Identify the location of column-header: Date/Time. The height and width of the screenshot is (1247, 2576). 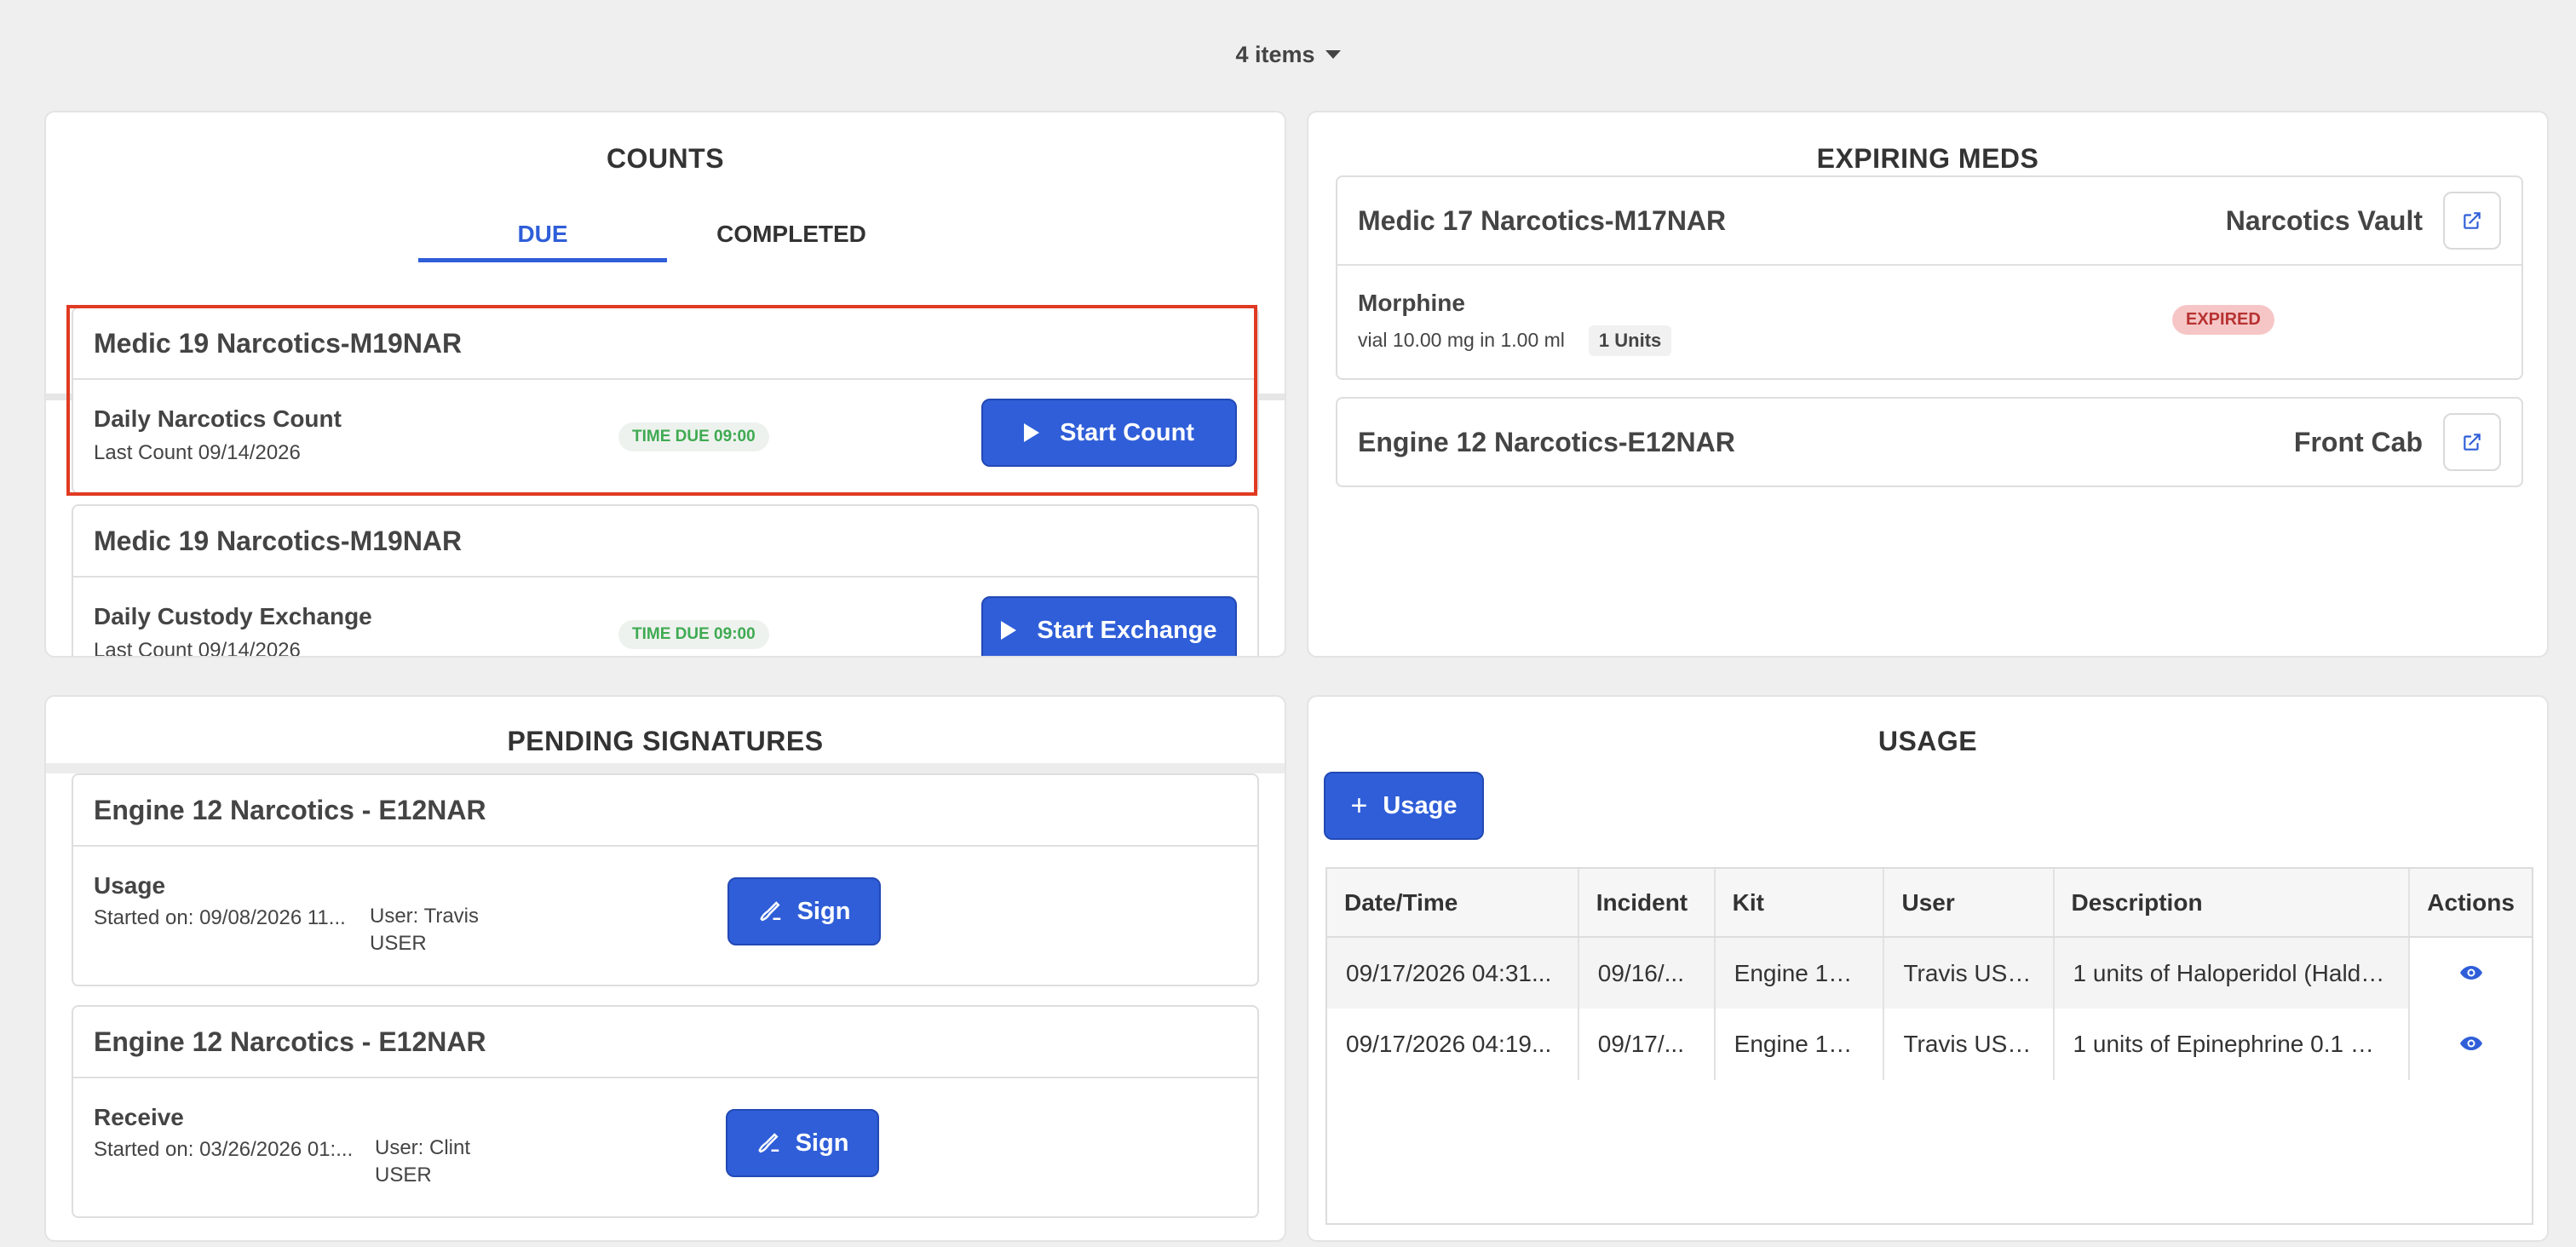
(1453, 904).